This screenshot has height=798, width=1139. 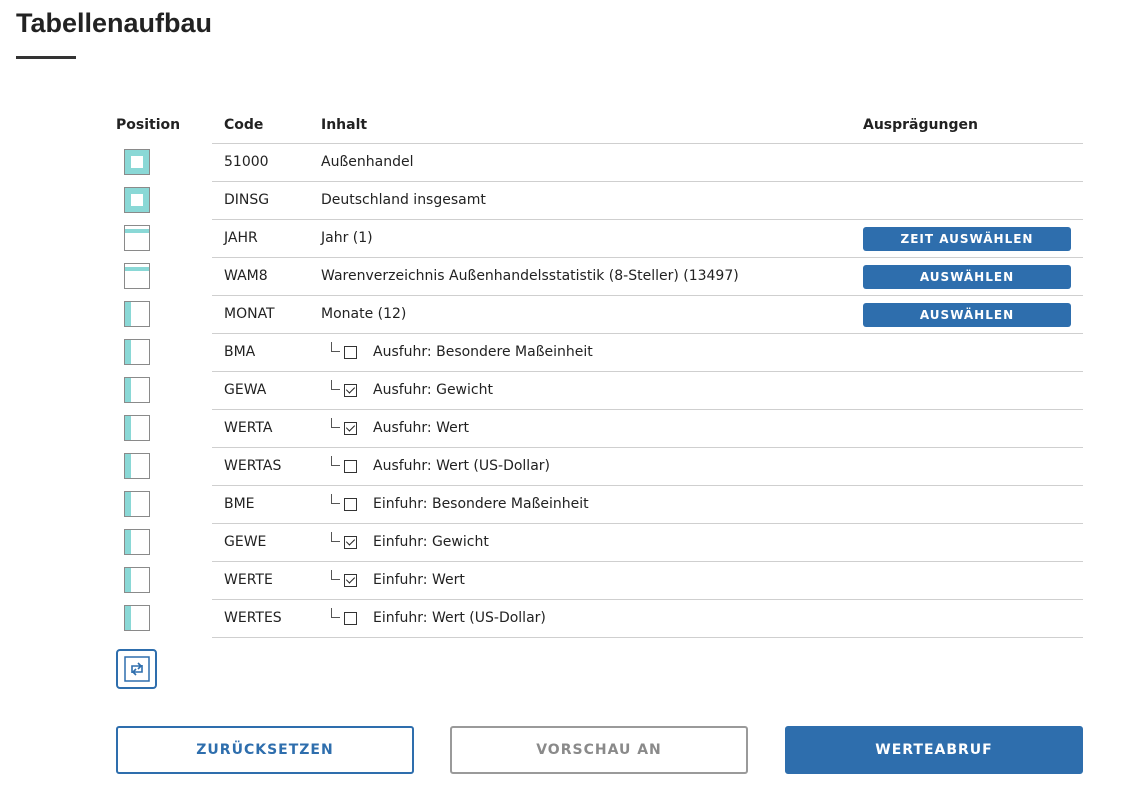 I want to click on row-code: WERTAS, so click(x=253, y=466).